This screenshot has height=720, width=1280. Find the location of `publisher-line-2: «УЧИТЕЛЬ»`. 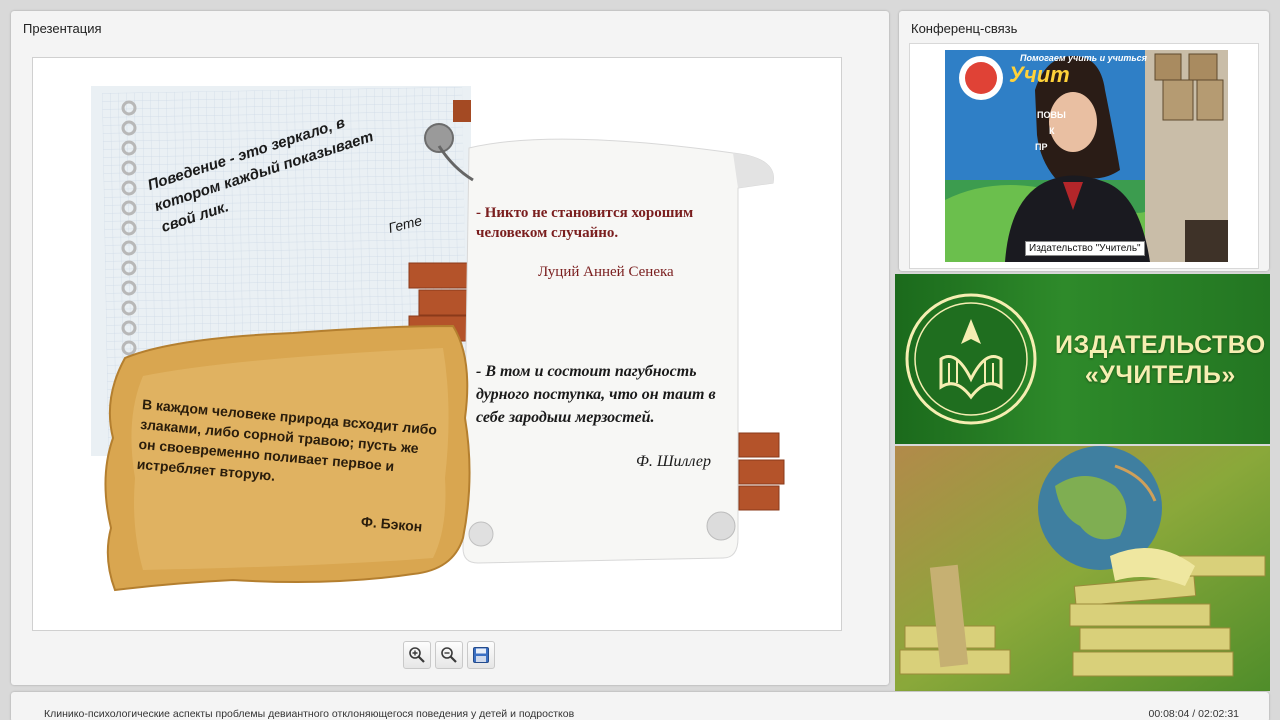

publisher-line-2: «УЧИТЕЛЬ» is located at coordinates (1160, 375).